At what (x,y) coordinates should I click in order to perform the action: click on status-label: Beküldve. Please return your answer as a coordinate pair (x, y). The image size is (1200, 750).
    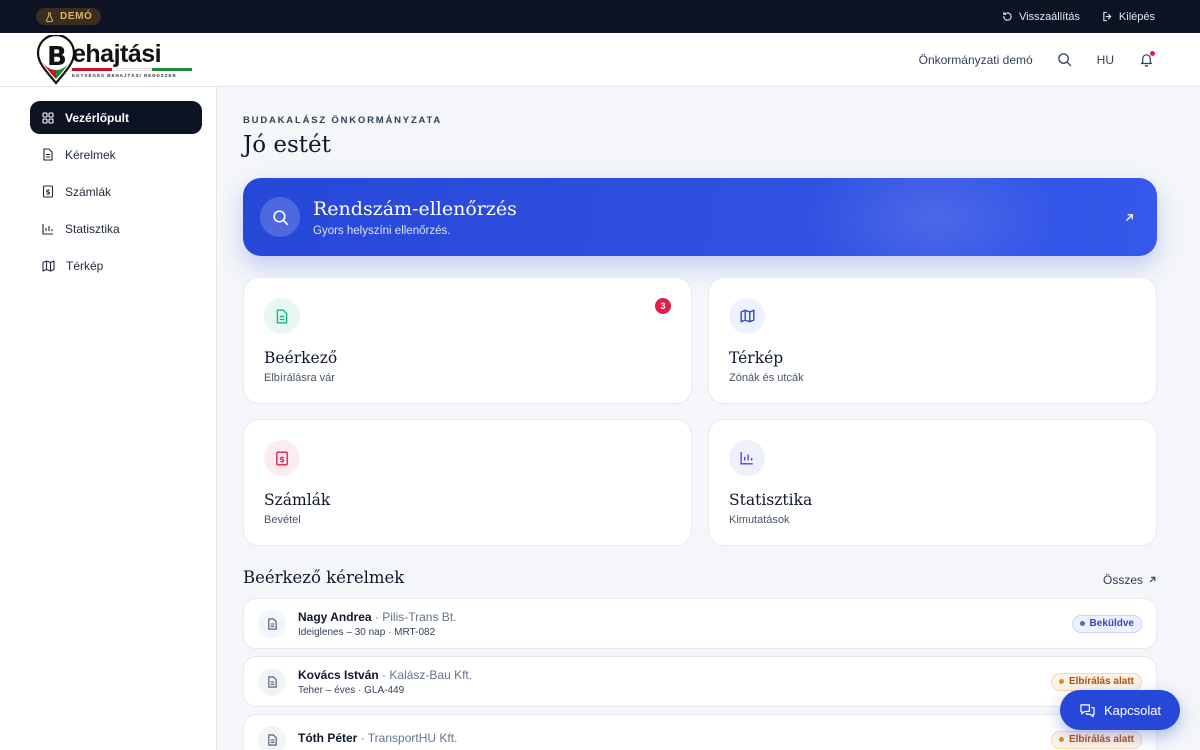
    Looking at the image, I should click on (1111, 623).